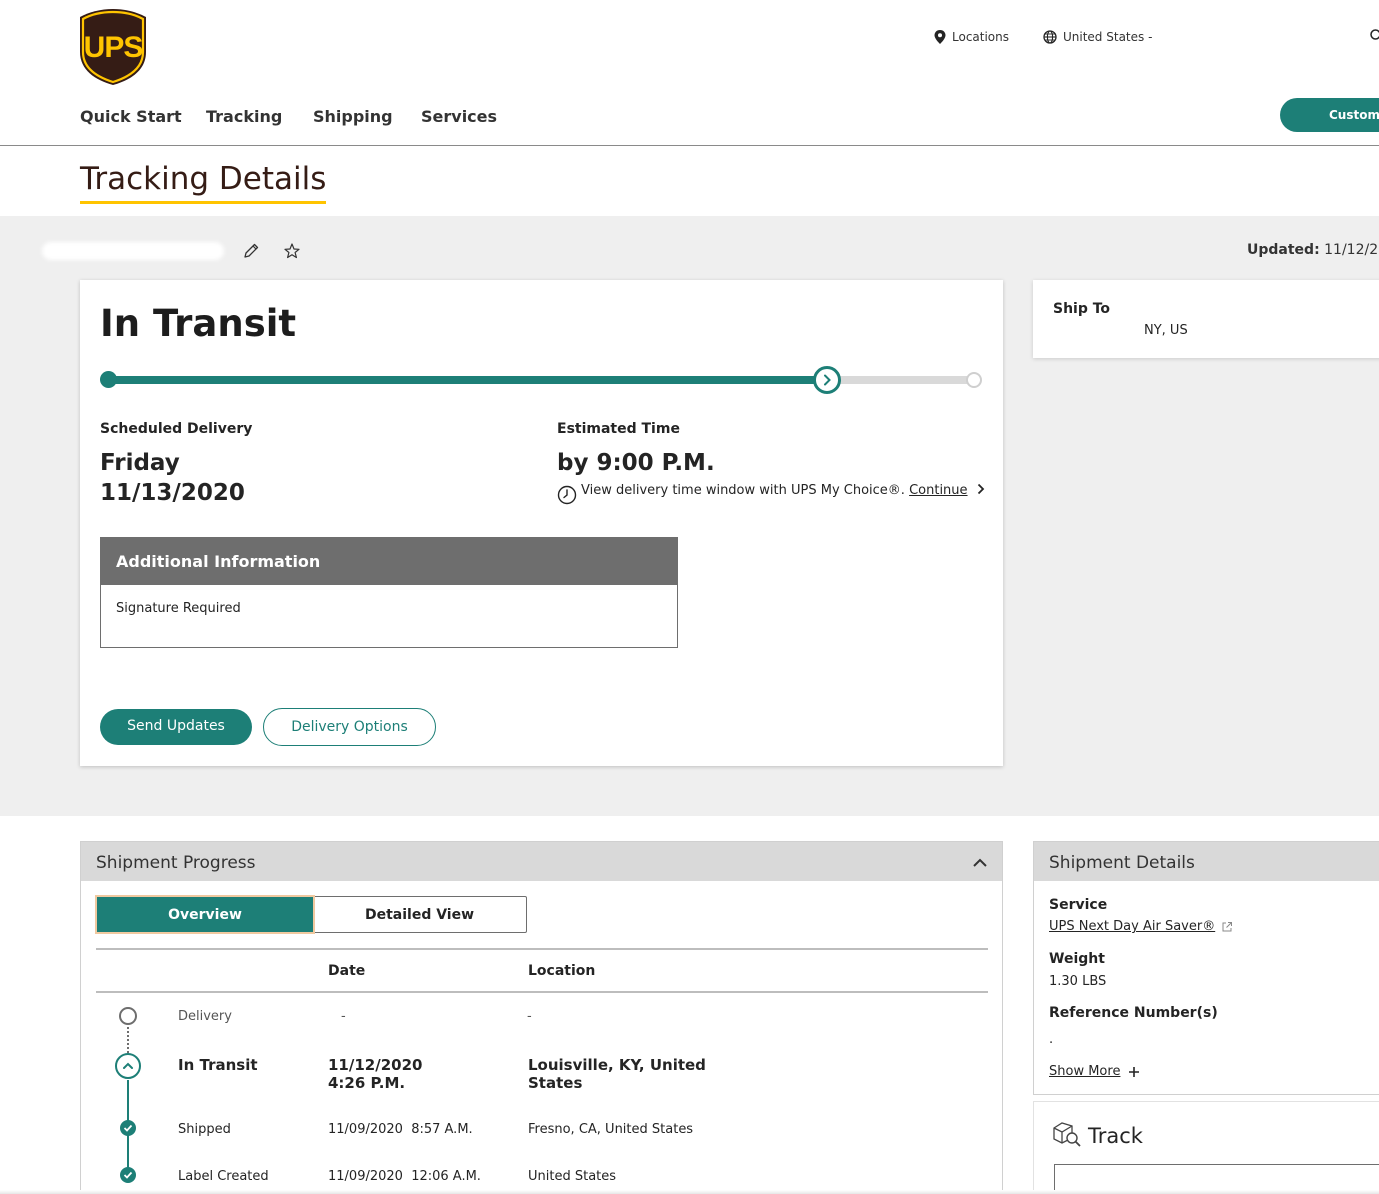 The image size is (1379, 1194). What do you see at coordinates (198, 323) in the screenshot?
I see `status-title: In Transit` at bounding box center [198, 323].